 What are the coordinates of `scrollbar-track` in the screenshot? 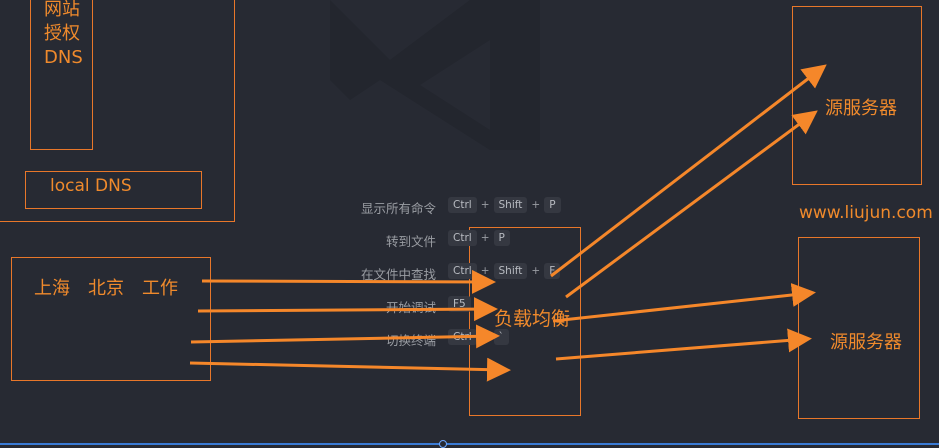 It's located at (469, 444).